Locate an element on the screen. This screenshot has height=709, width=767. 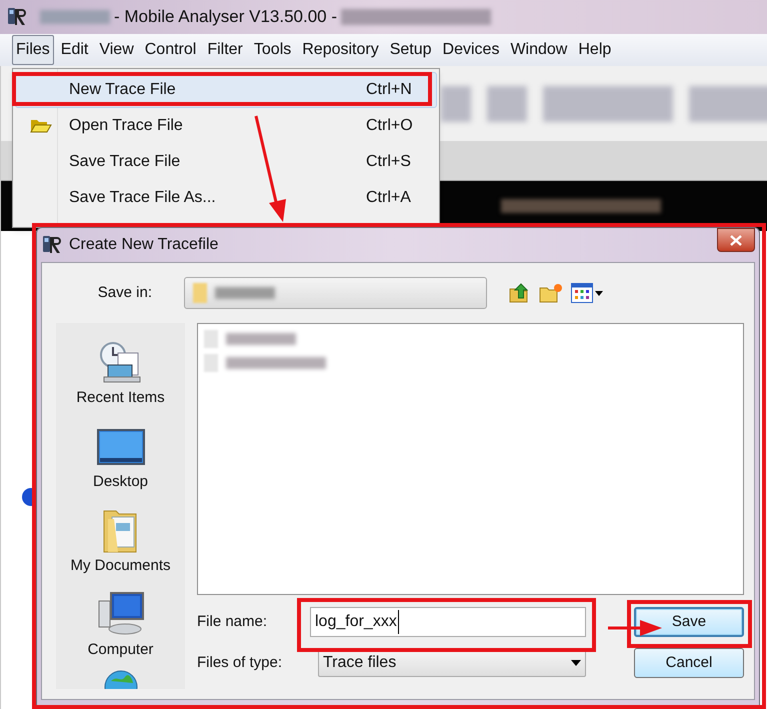
place-item: My Documents is located at coordinates (120, 543).